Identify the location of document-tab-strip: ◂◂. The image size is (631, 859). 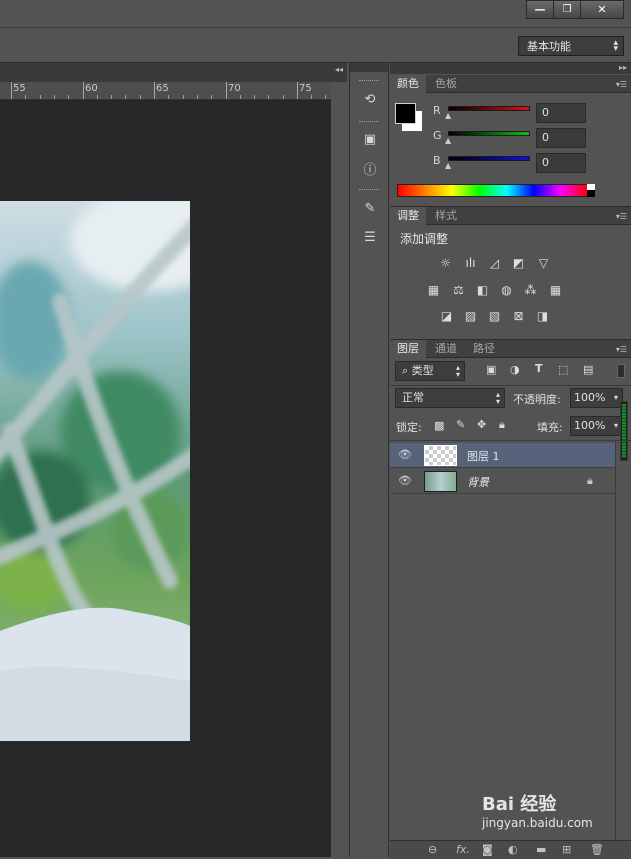
(173, 72).